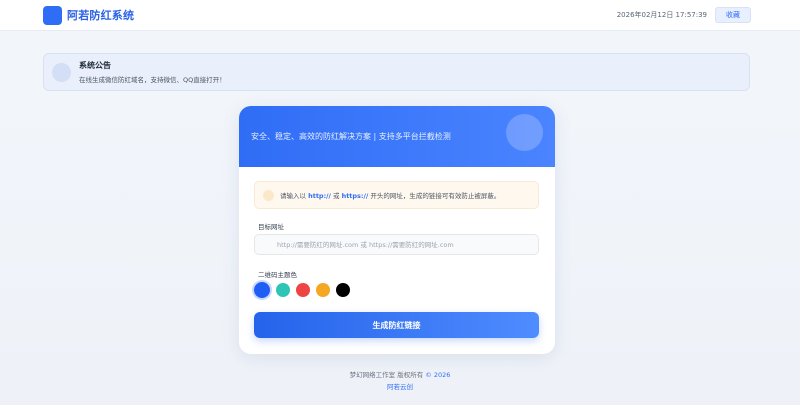  I want to click on target-url-input, so click(396, 244).